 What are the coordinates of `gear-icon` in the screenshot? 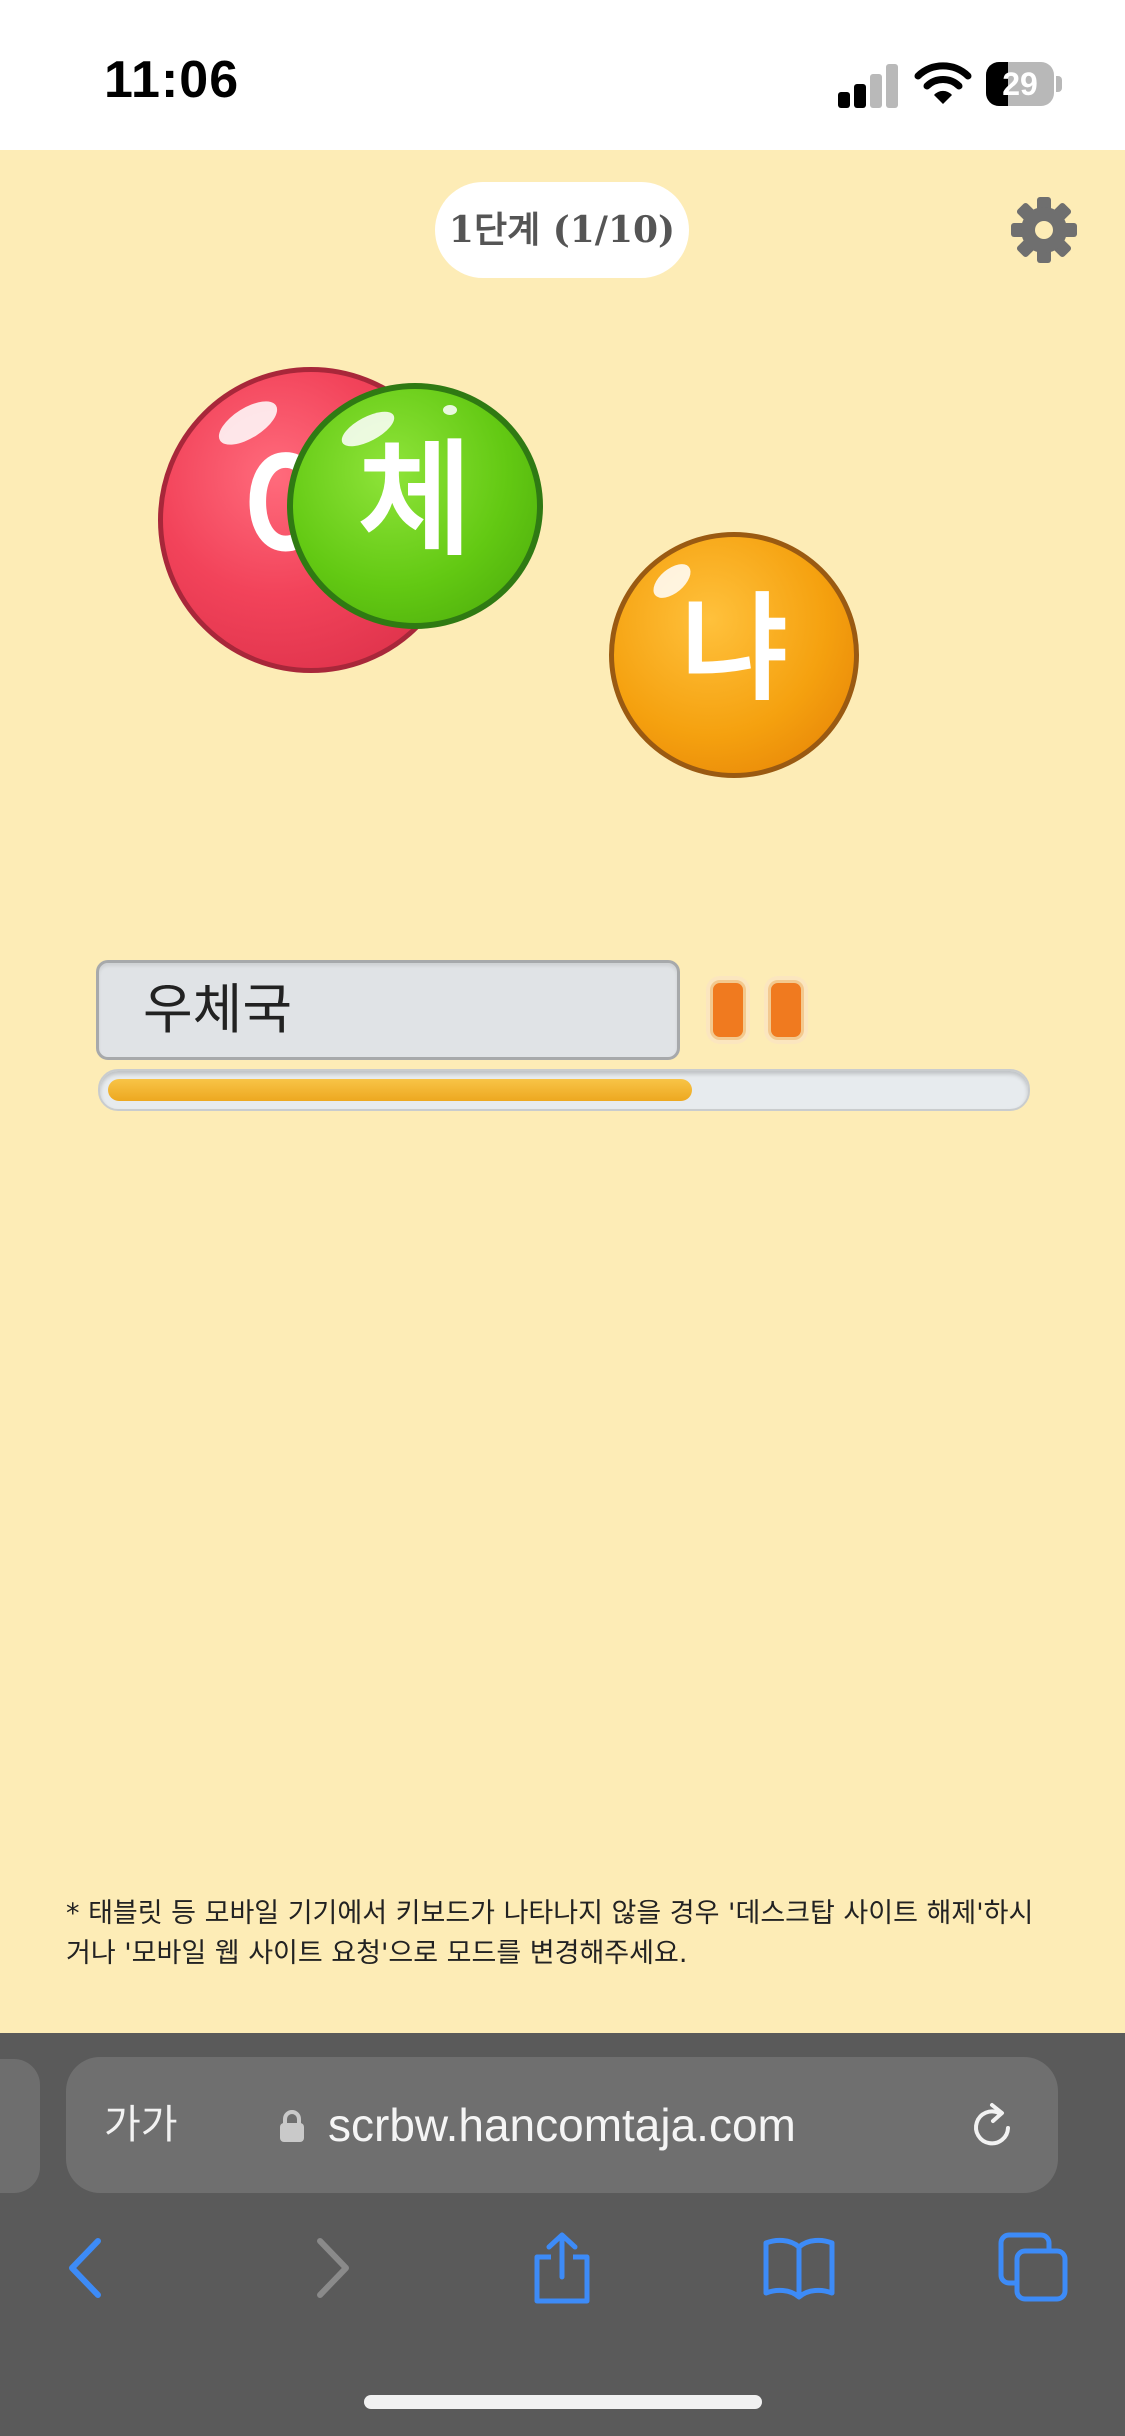 It's located at (1044, 230).